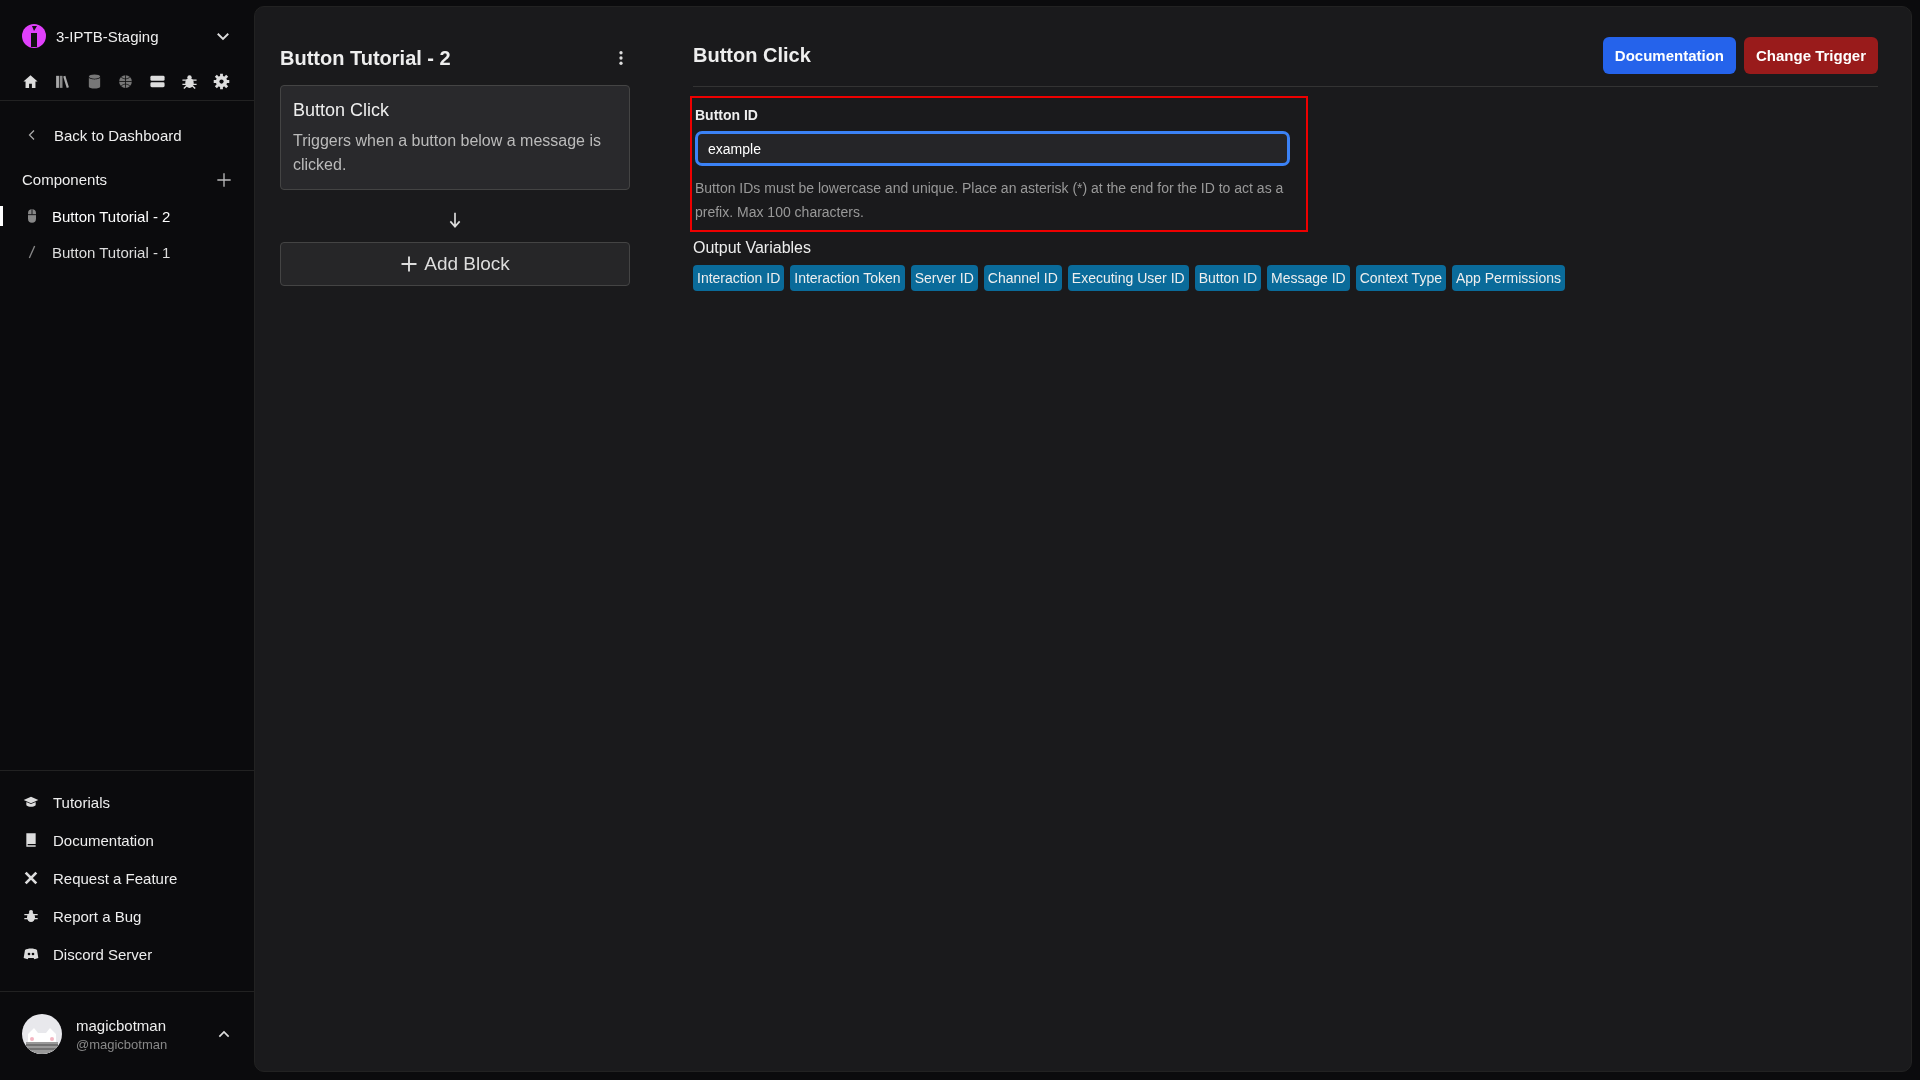  Describe the element at coordinates (31, 802) in the screenshot. I see `graduation-cap-icon` at that location.